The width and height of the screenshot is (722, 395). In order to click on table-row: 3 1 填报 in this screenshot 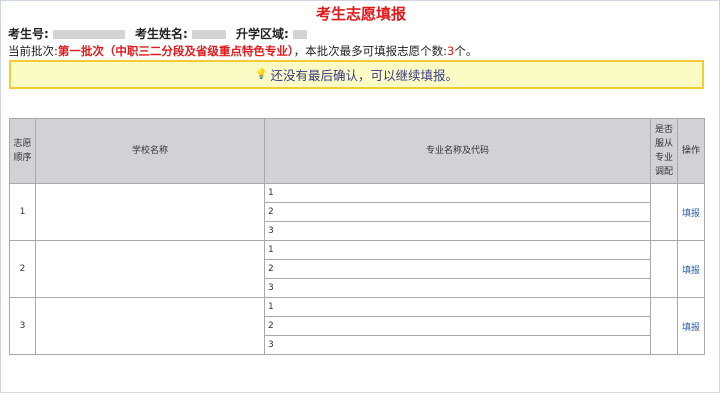, I will do `click(357, 326)`.